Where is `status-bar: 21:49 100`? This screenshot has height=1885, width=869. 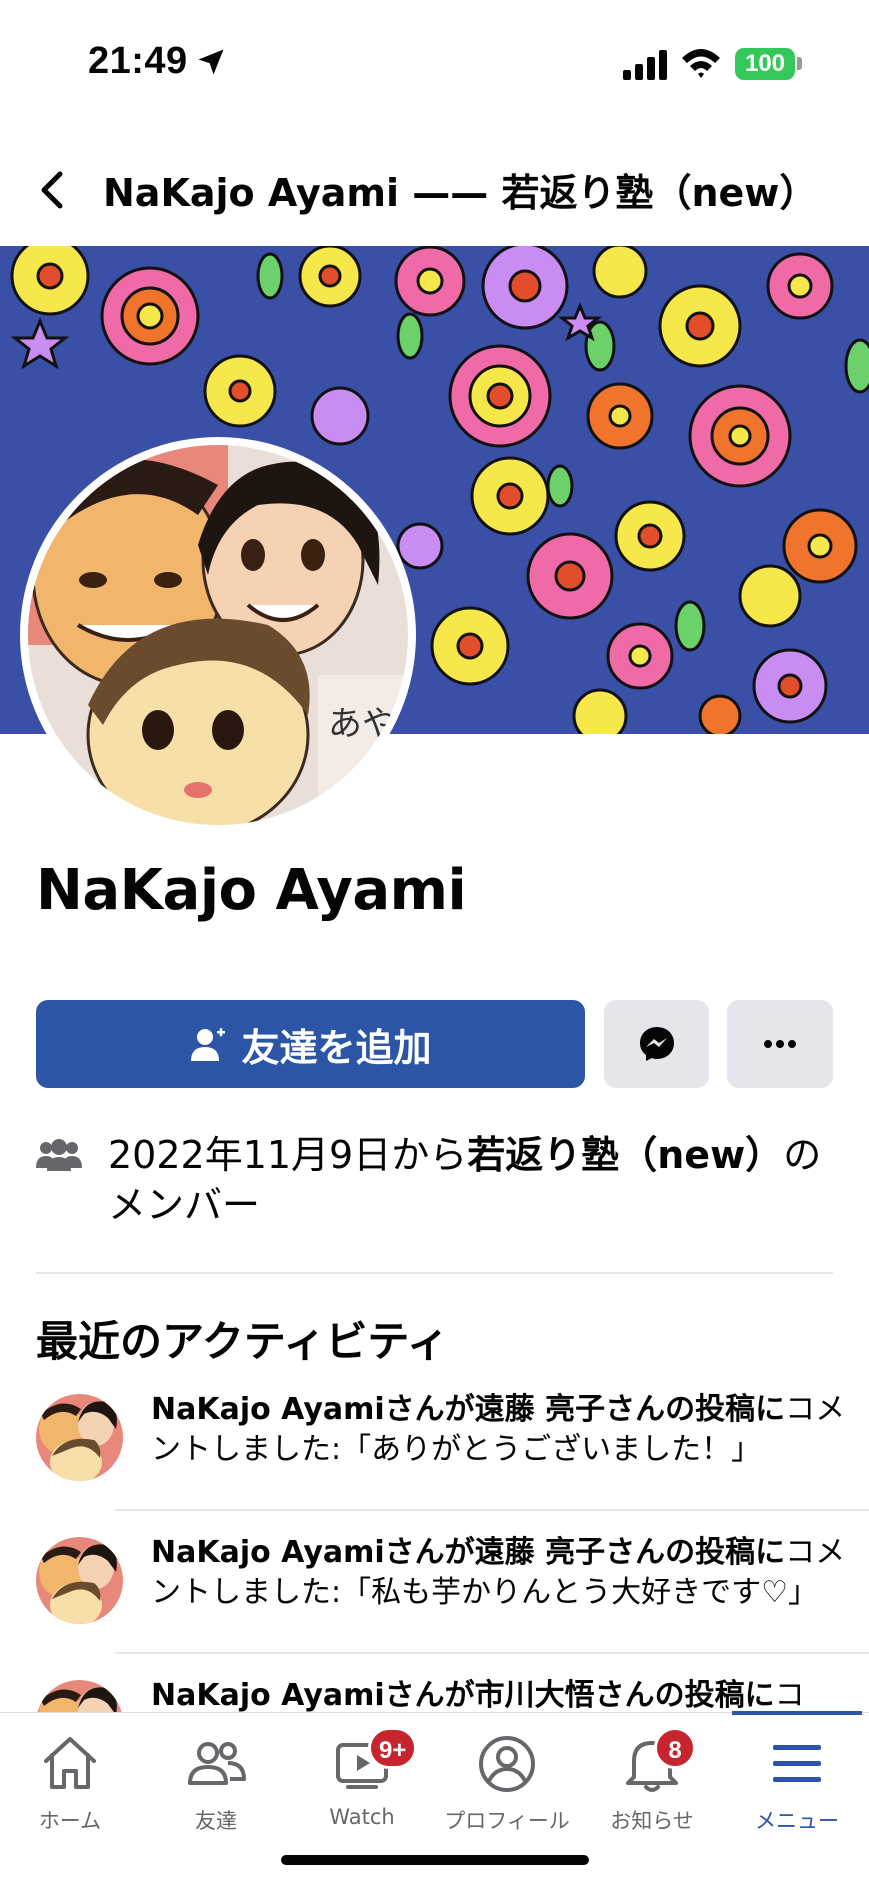
status-bar: 21:49 100 is located at coordinates (434, 65).